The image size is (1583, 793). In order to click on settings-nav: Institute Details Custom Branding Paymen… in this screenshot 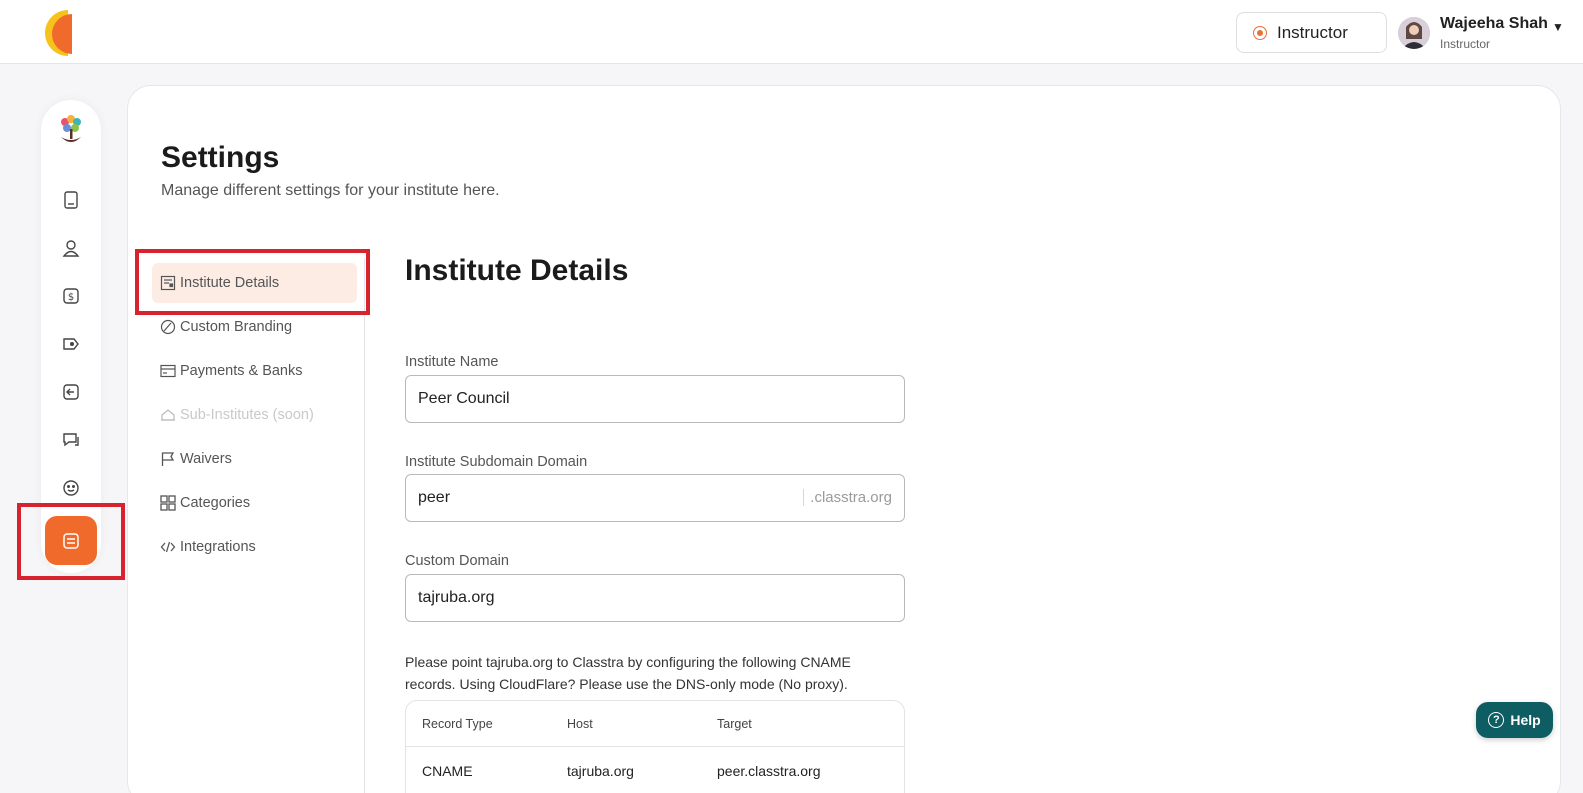, I will do `click(257, 525)`.